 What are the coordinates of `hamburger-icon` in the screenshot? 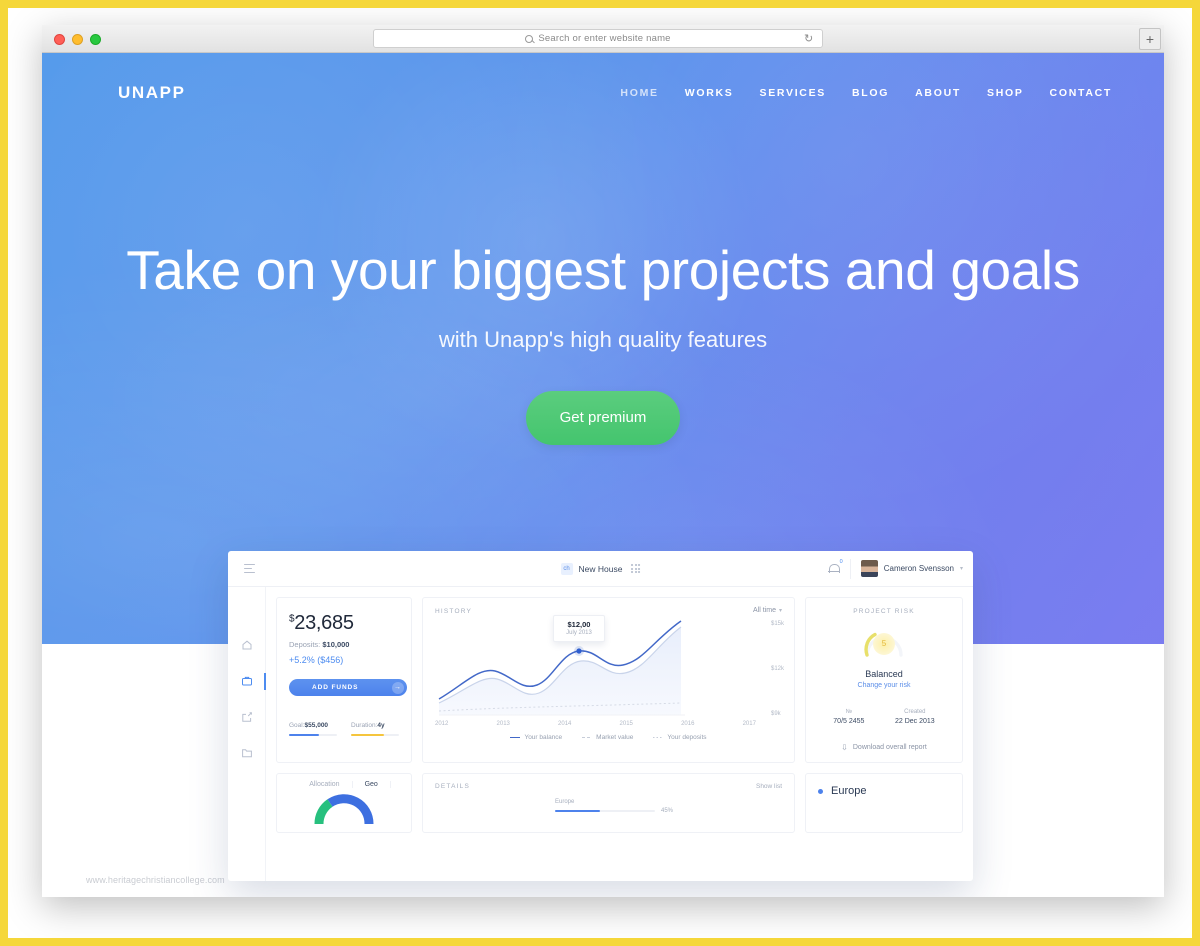 It's located at (249, 568).